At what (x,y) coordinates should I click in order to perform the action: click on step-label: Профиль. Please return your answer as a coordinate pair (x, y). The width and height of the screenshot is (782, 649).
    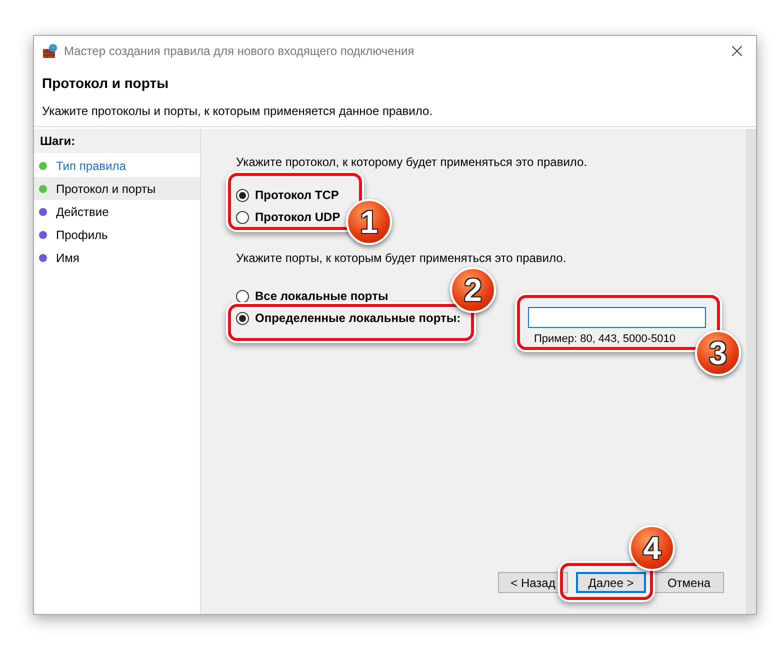
    Looking at the image, I should click on (82, 235).